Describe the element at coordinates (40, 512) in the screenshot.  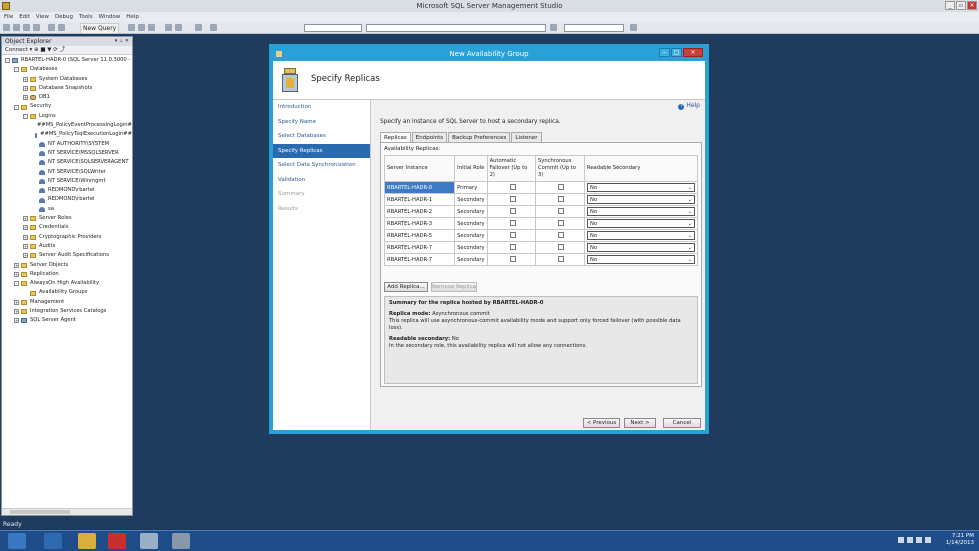
I see `scroll-thumb` at that location.